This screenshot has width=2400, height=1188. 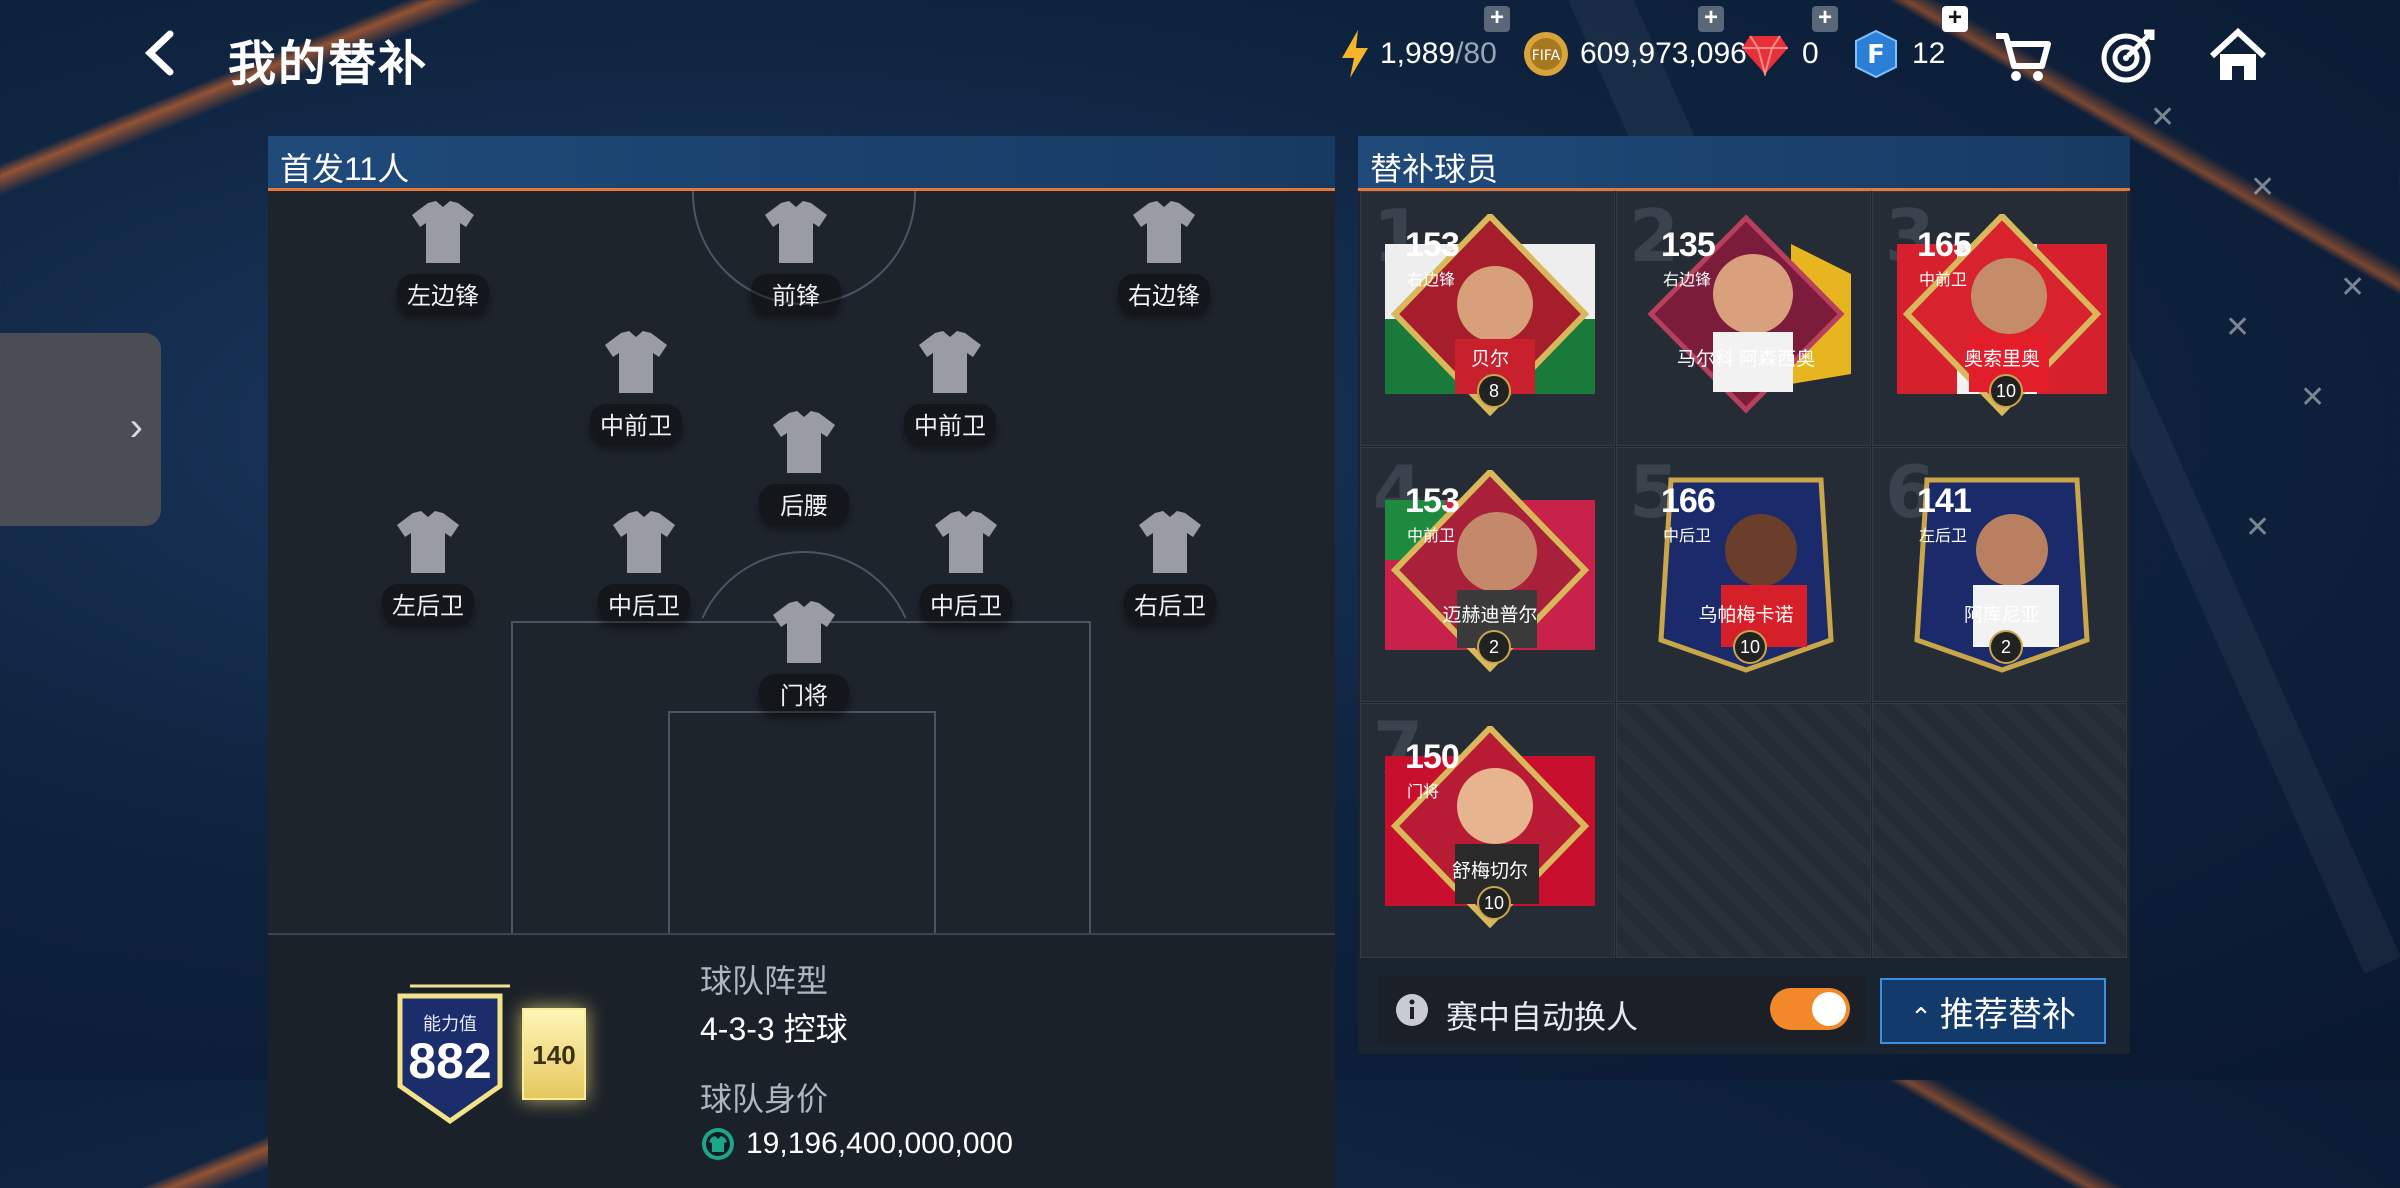 I want to click on ovr-value: 882, so click(x=450, y=1061).